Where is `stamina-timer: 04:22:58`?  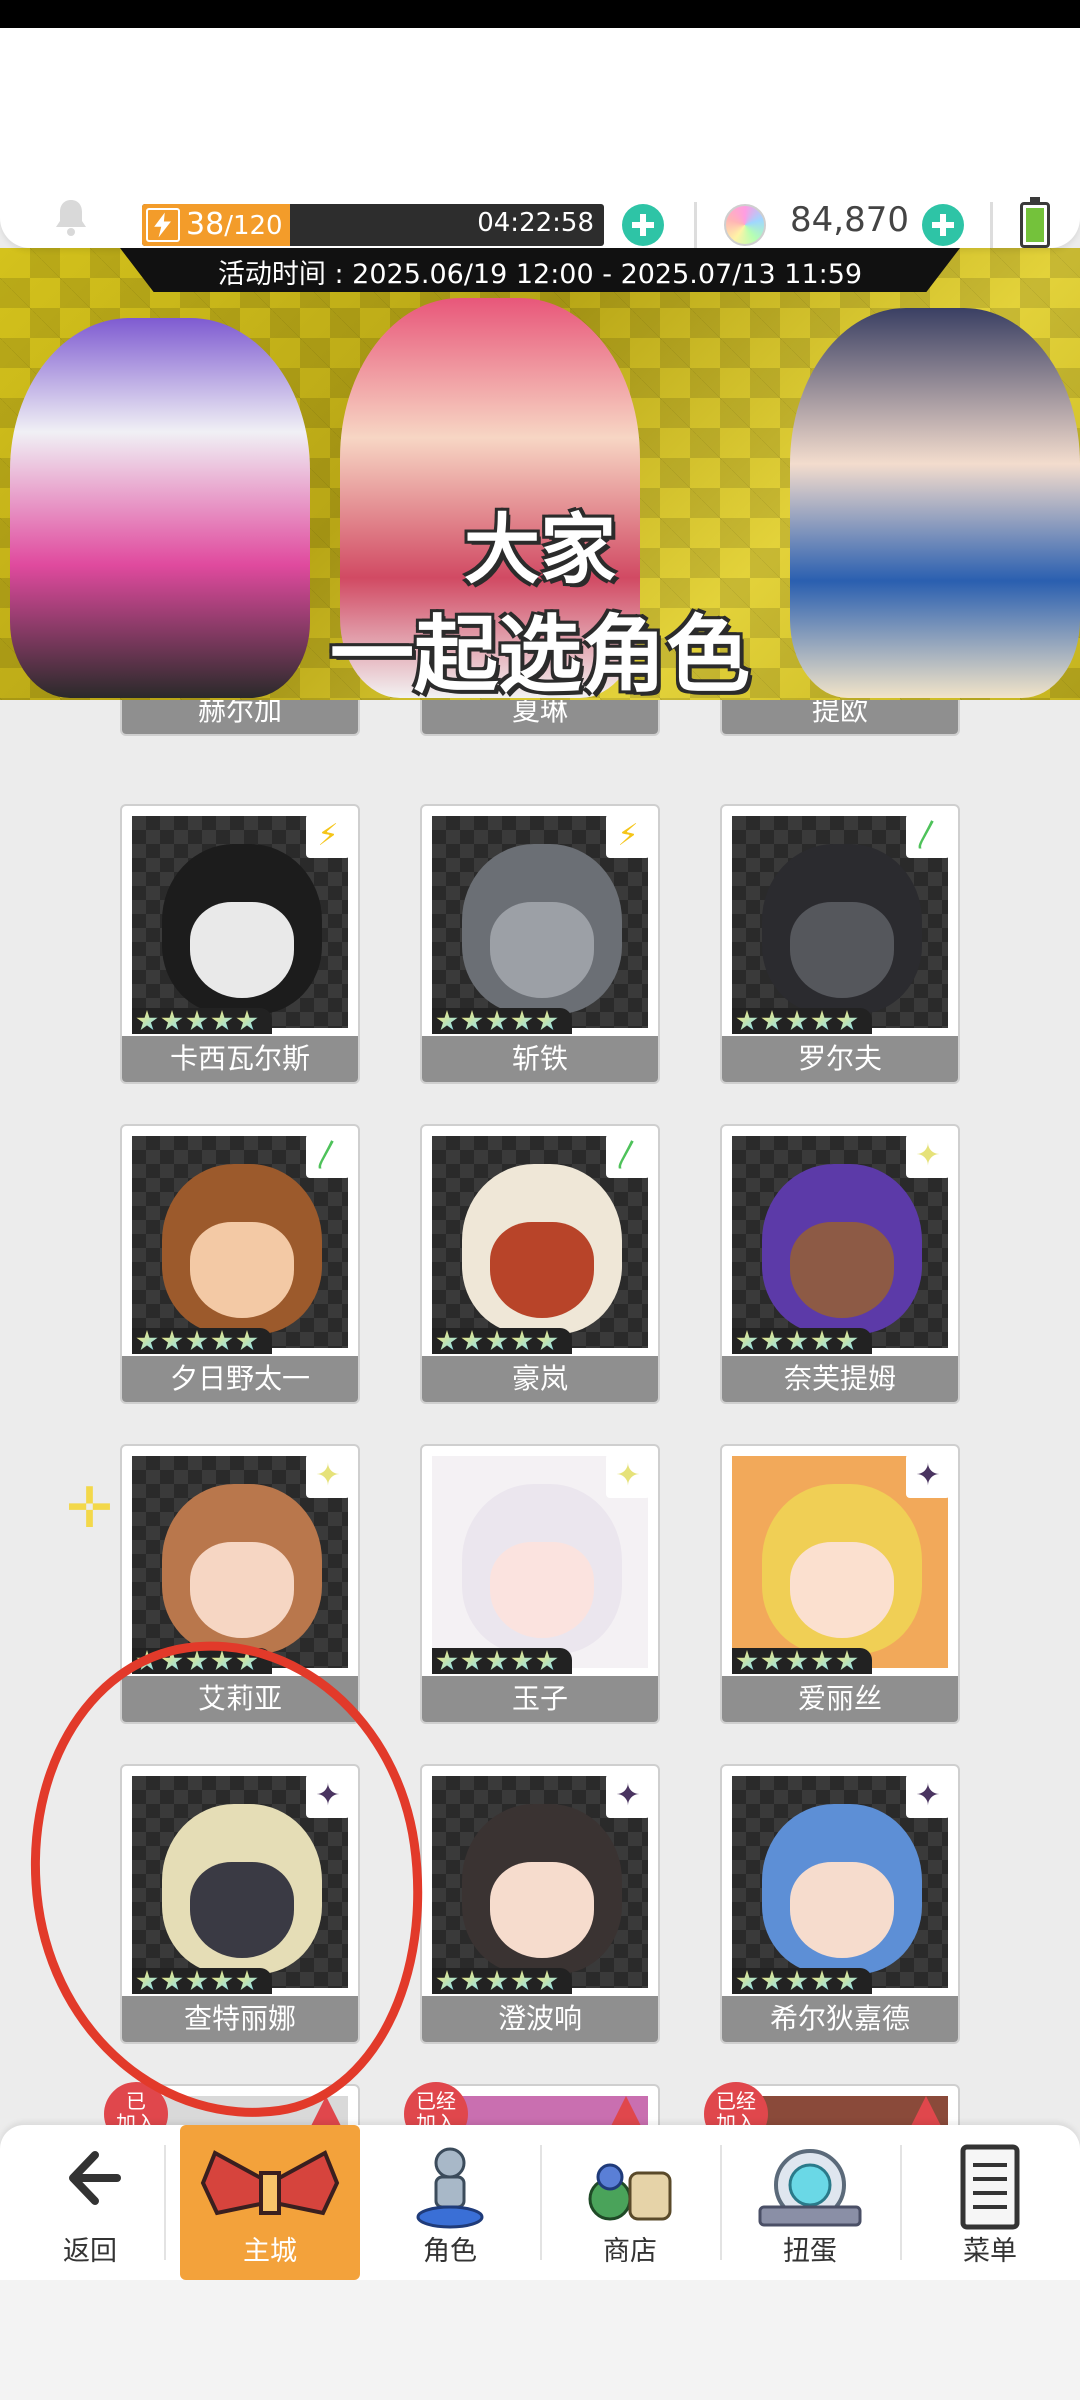 stamina-timer: 04:22:58 is located at coordinates (535, 223).